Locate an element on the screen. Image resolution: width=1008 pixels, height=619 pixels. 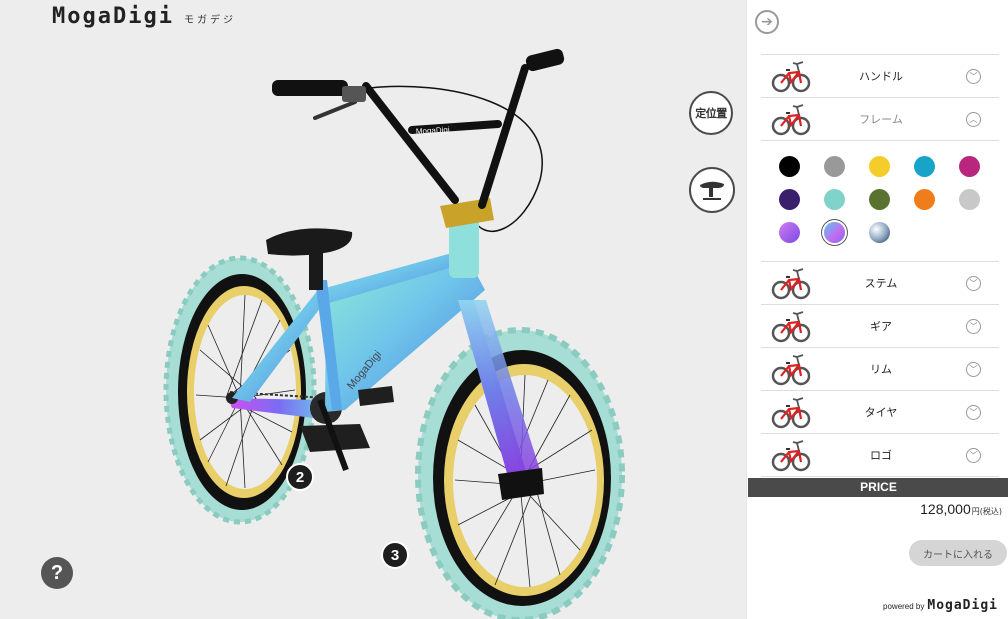
color-swatch-aurora-gradient is located at coordinates (834, 232).